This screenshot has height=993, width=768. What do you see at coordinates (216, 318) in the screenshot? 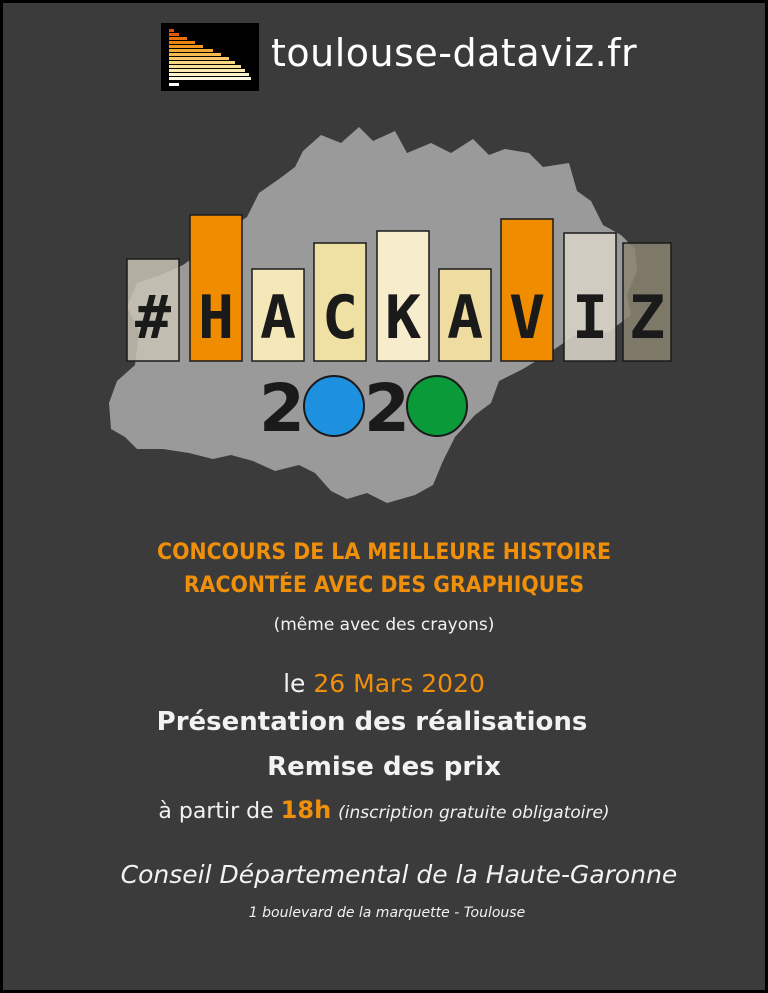
I see `hero-letter-h: H` at bounding box center [216, 318].